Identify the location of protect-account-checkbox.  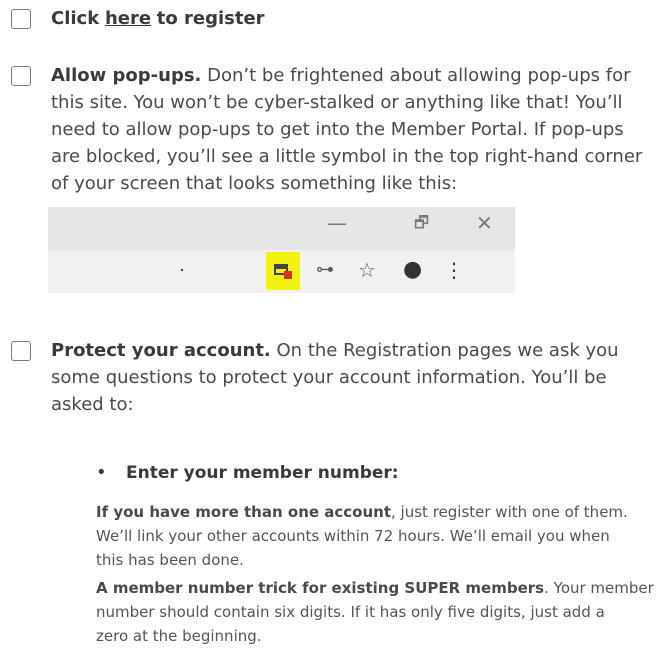
(21, 351).